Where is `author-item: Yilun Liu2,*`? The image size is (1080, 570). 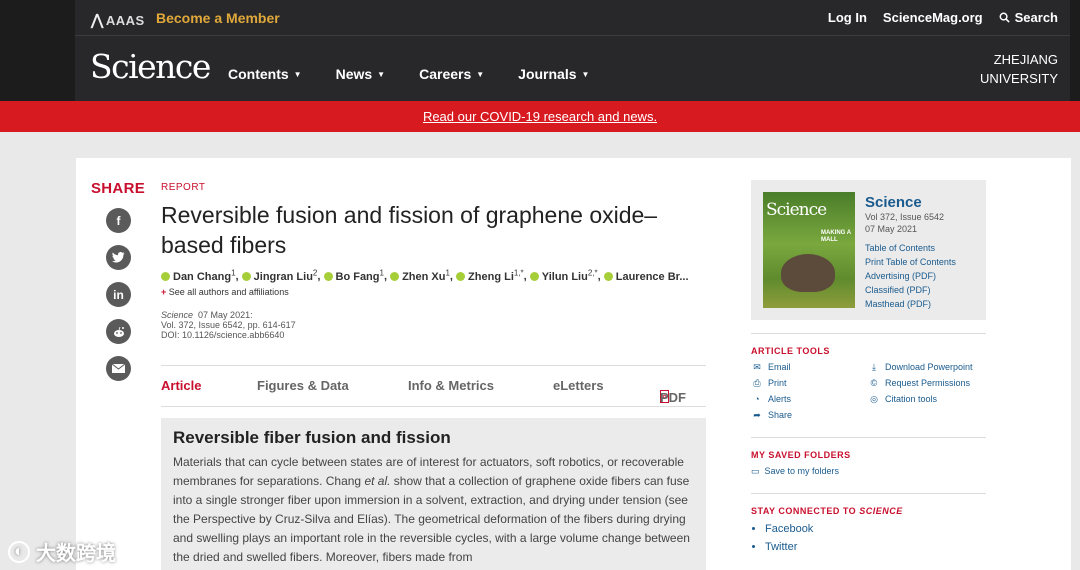 author-item: Yilun Liu2,* is located at coordinates (563, 275).